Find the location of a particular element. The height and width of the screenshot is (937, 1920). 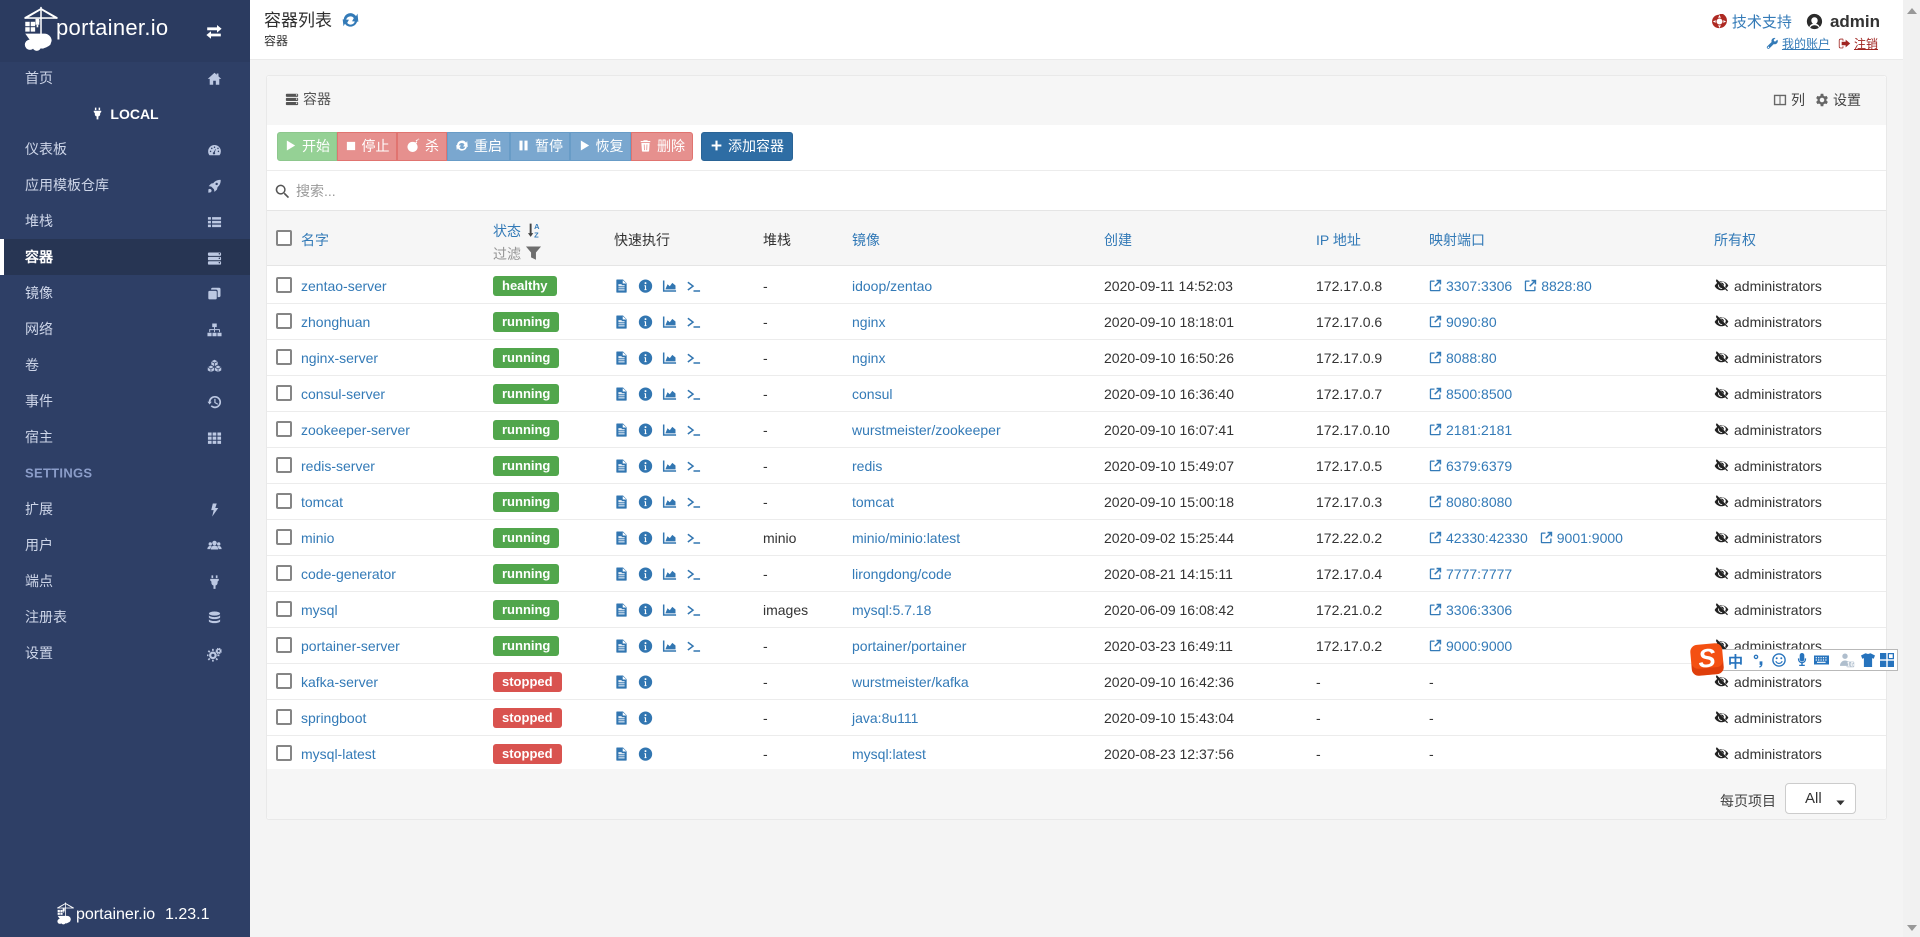

svg-text: Z is located at coordinates (536, 234).